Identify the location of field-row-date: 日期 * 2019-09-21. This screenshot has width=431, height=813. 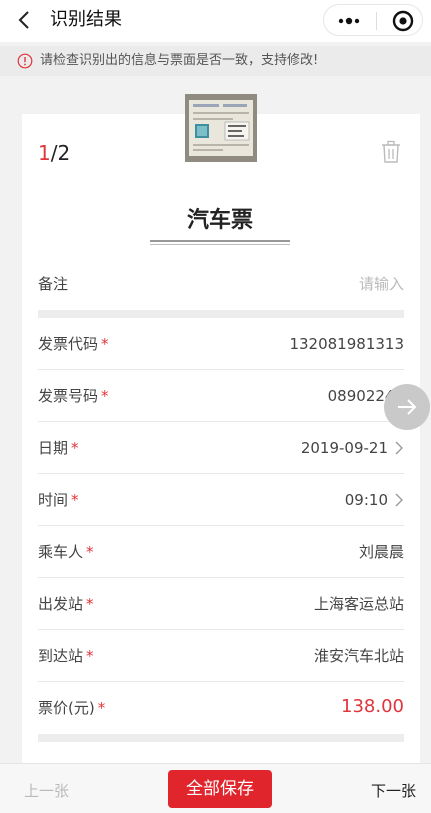
(221, 448).